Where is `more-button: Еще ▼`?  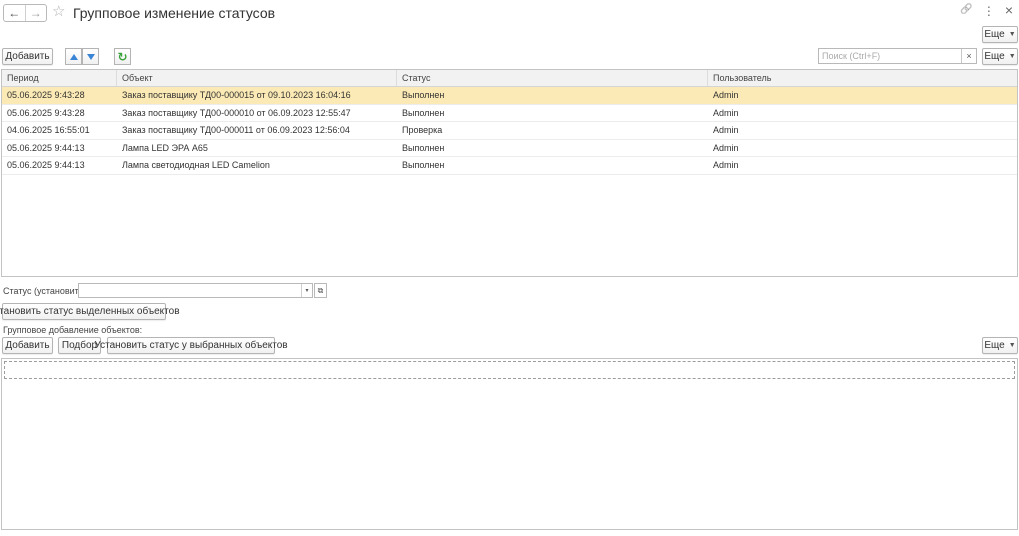 more-button: Еще ▼ is located at coordinates (1000, 56).